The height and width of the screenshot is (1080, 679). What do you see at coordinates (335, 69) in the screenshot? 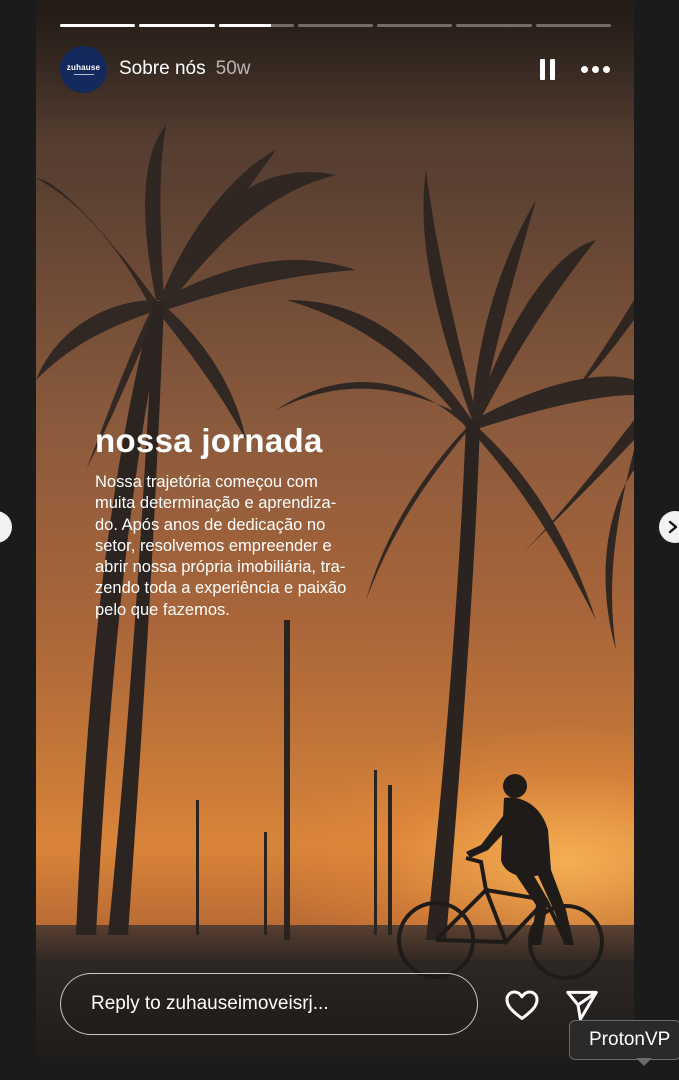
I see `story-header: zuhause Sobre nós 50w` at bounding box center [335, 69].